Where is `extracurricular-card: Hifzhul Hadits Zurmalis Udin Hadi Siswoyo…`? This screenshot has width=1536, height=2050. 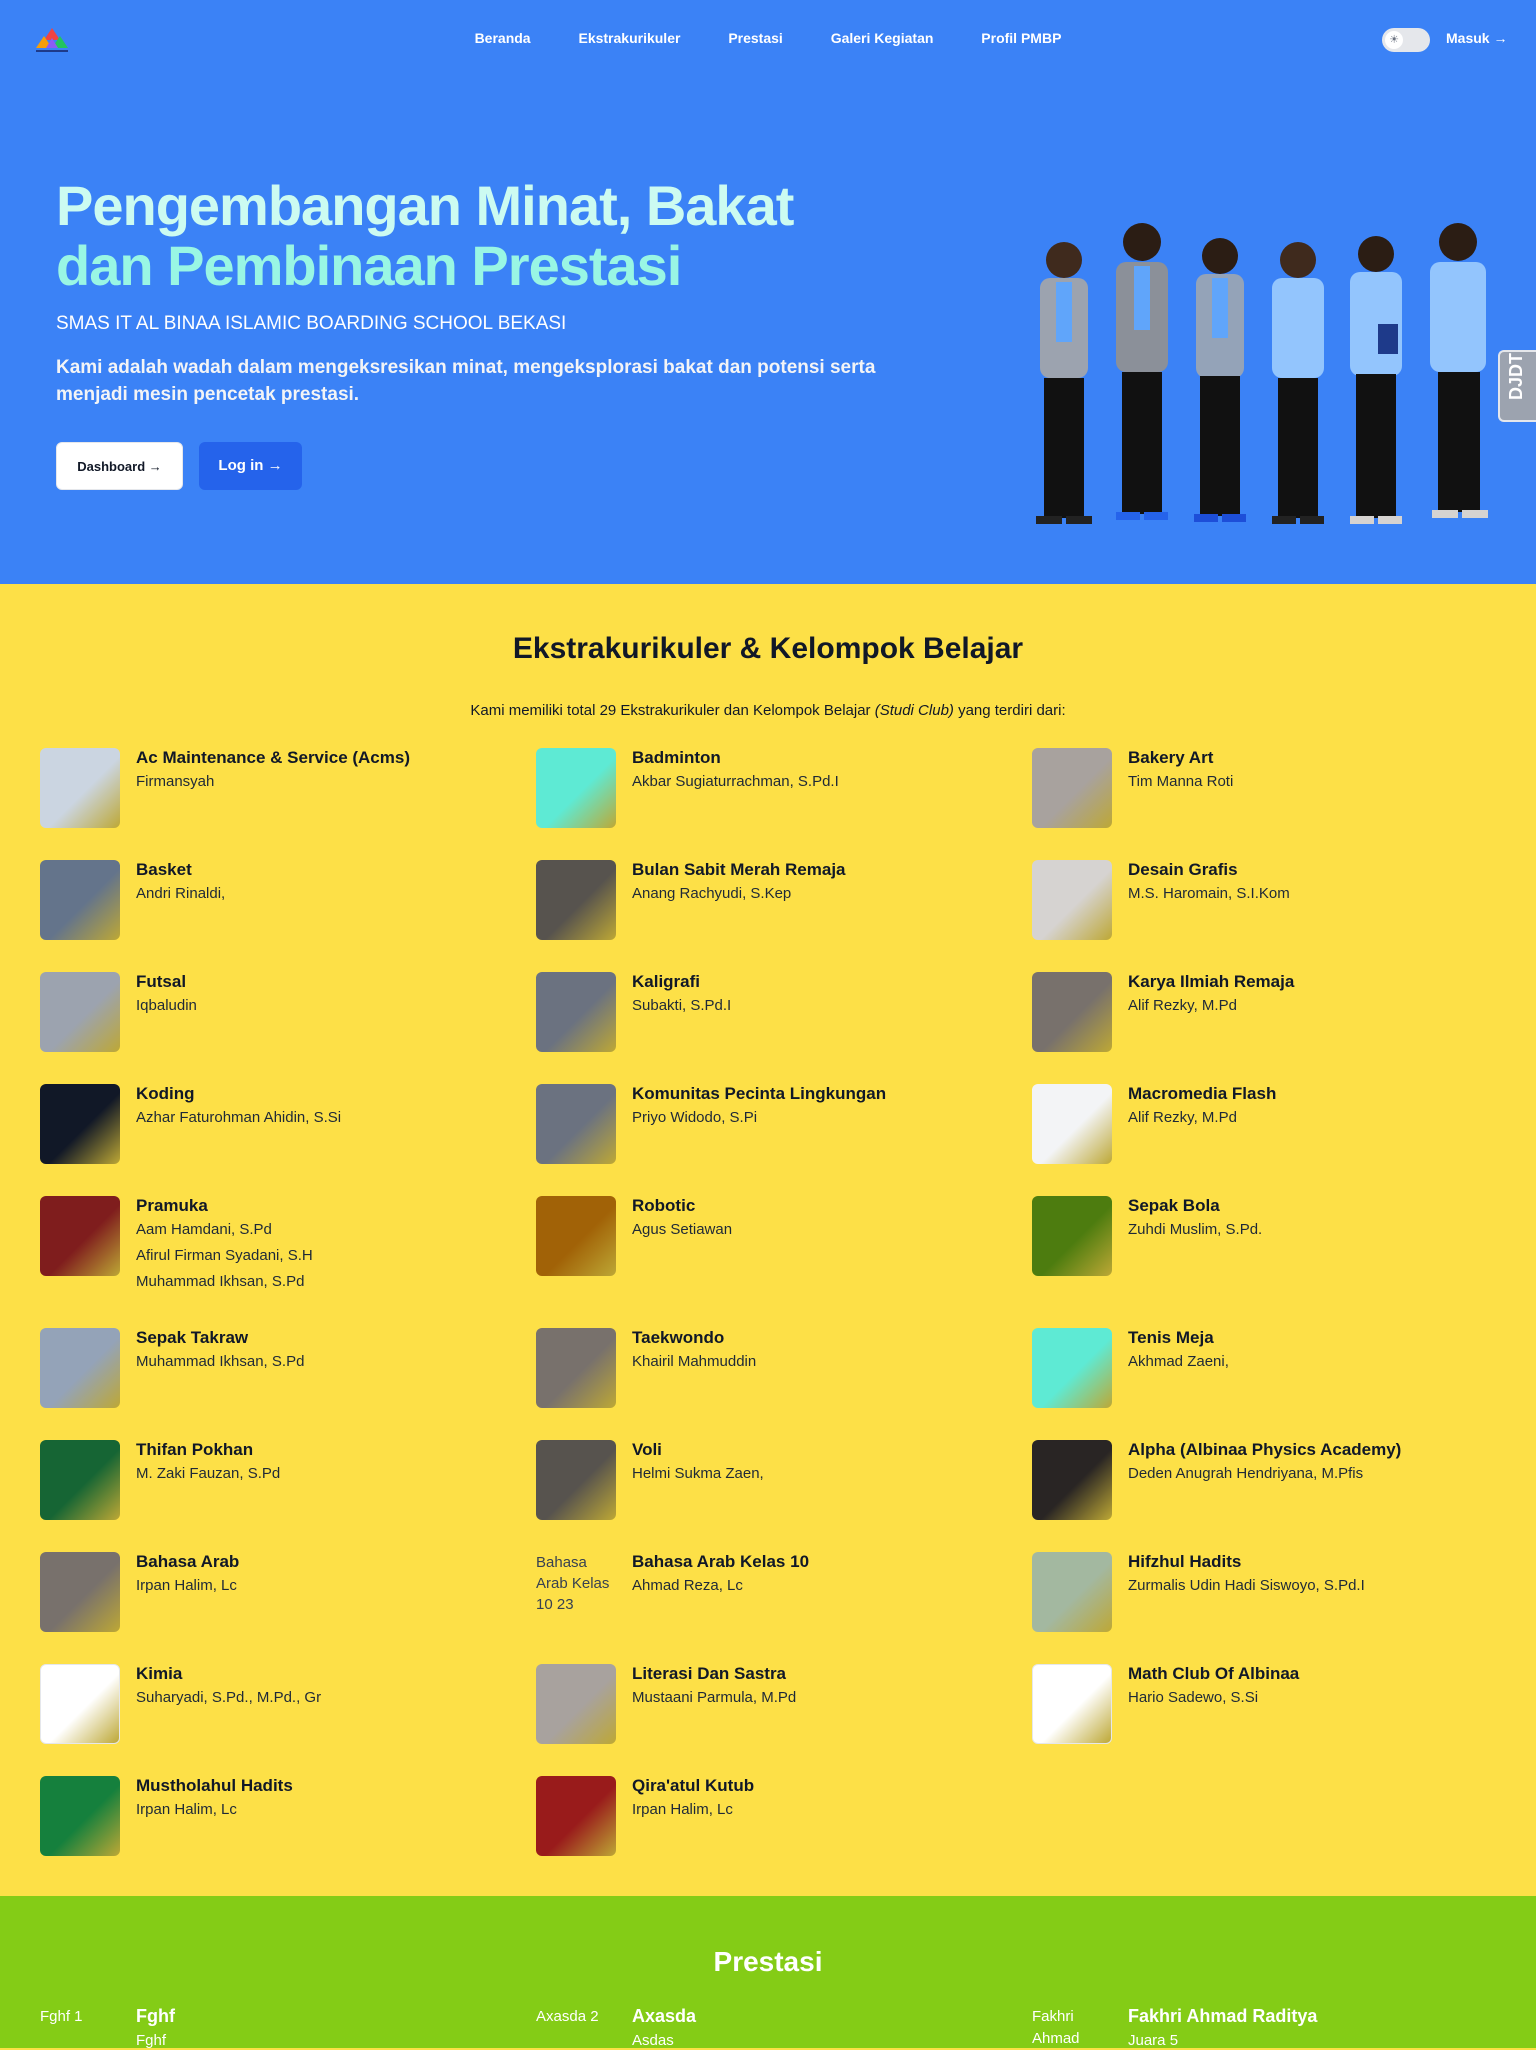
extracurricular-card: Hifzhul Hadits Zurmalis Udin Hadi Siswoyo… is located at coordinates (1272, 1597).